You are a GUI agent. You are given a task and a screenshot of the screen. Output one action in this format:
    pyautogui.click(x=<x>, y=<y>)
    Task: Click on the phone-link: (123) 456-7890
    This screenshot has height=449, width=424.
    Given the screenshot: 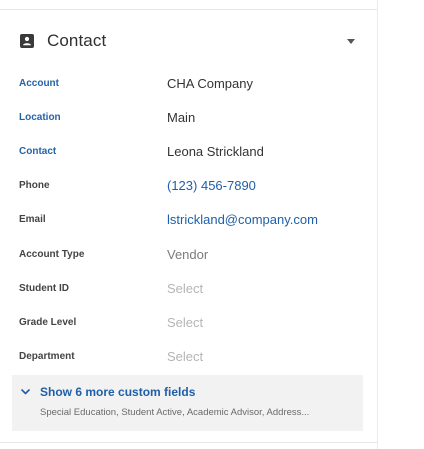 What is the action you would take?
    pyautogui.click(x=211, y=185)
    